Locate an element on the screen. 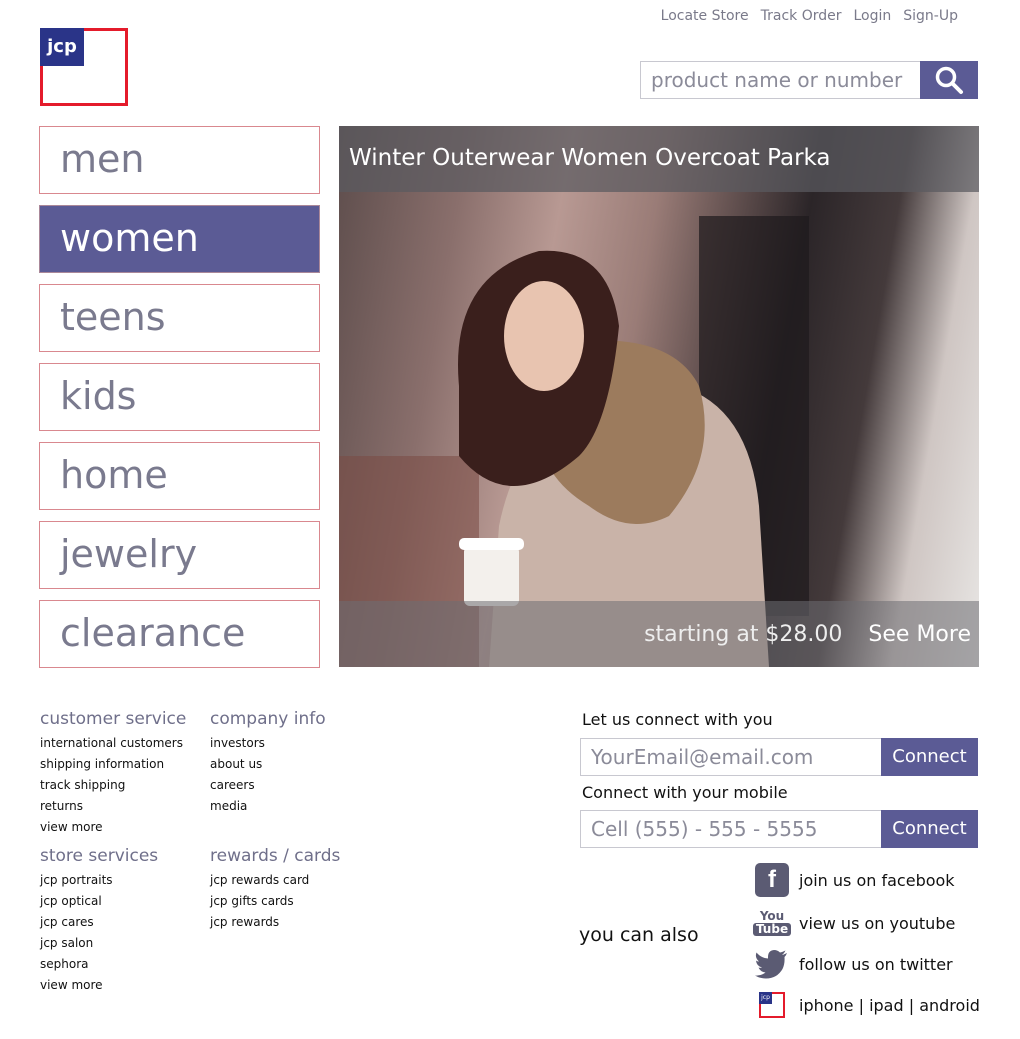  search-bar: product name or number is located at coordinates (809, 80).